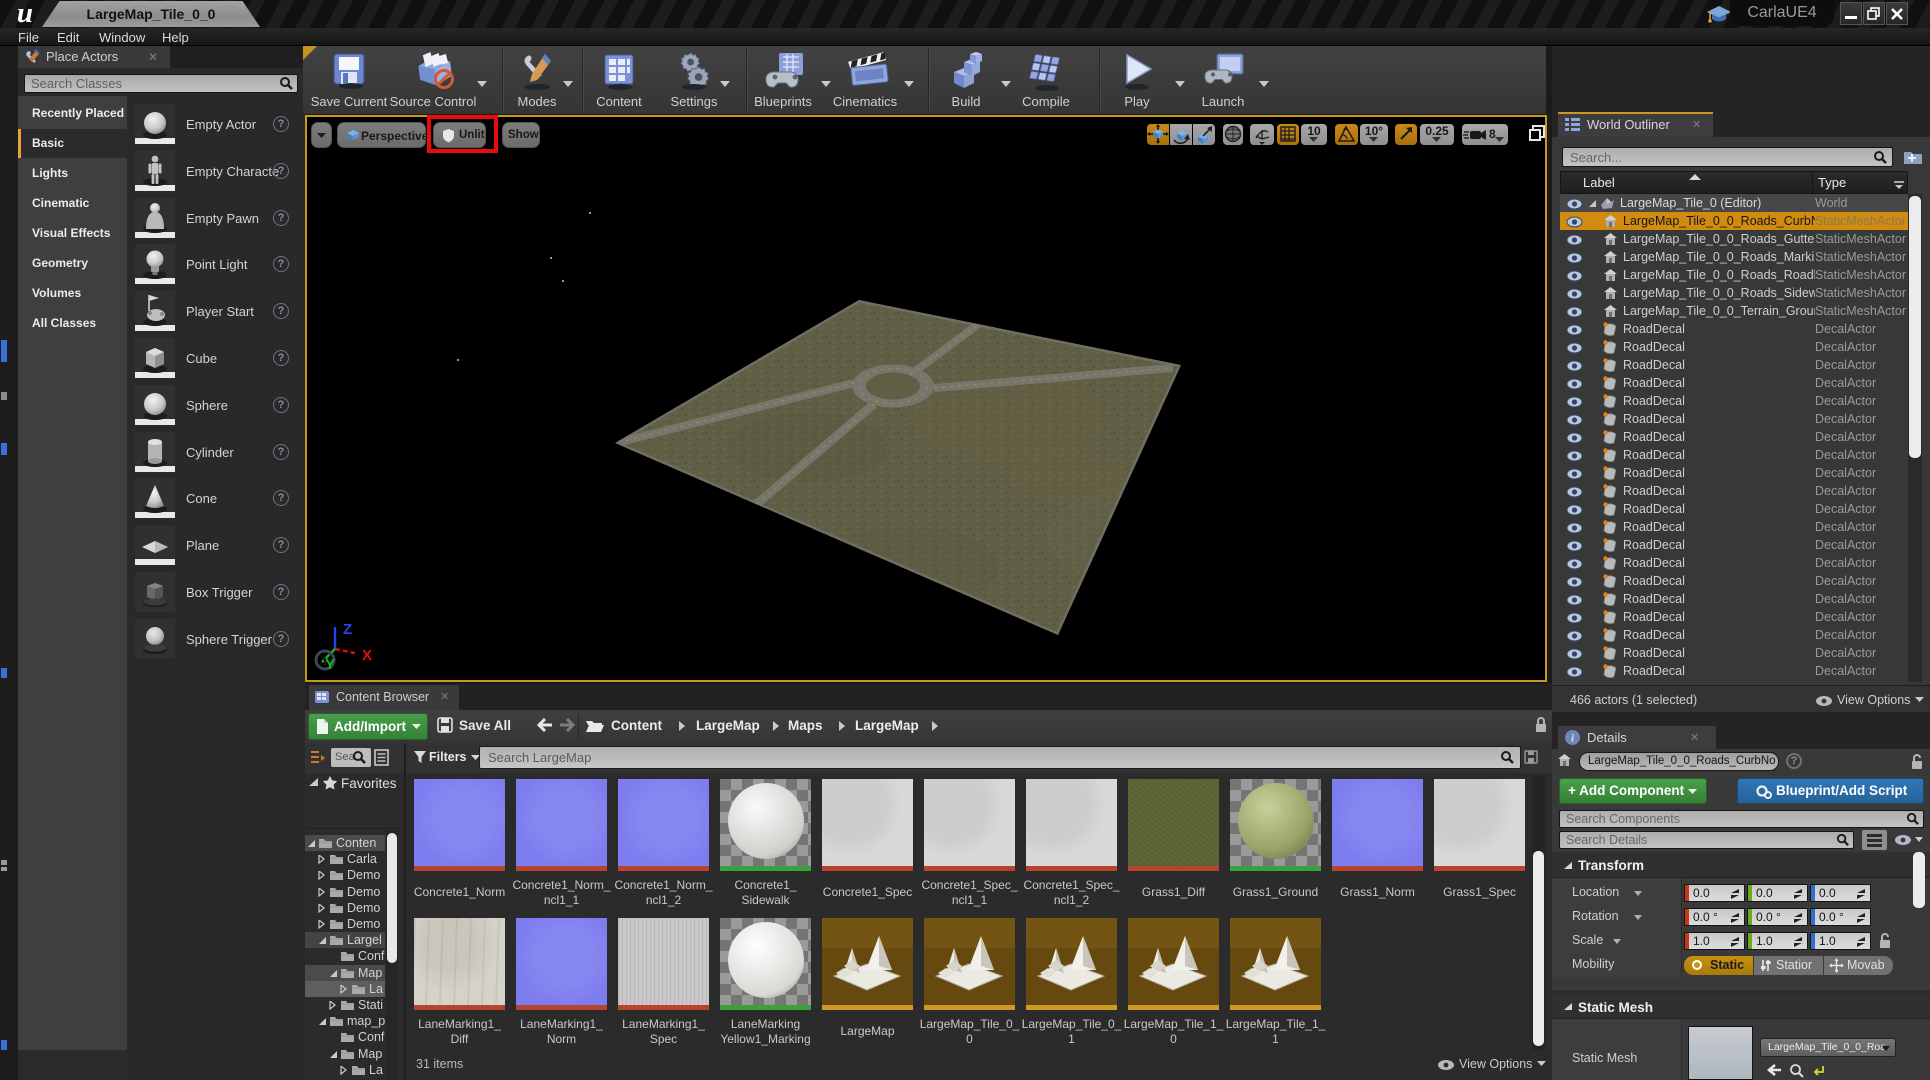  I want to click on svg-text: Y, so click(330, 664).